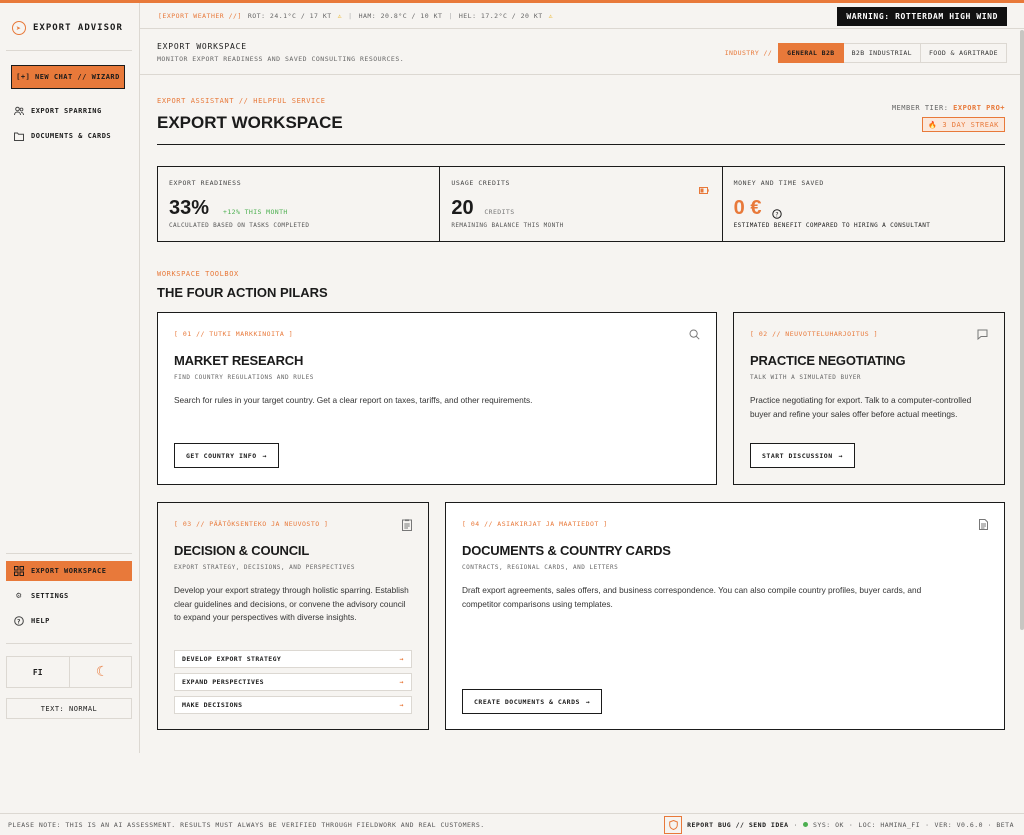 Image resolution: width=1024 pixels, height=835 pixels. I want to click on new-chat-button: [+] NEW CHAT // WIZARD, so click(68, 77).